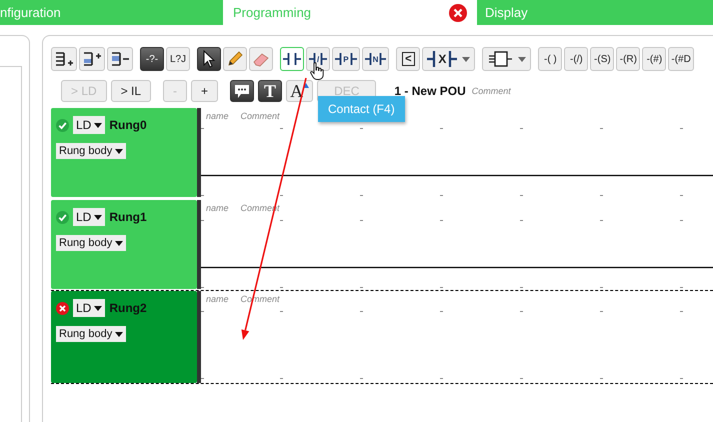 Image resolution: width=713 pixels, height=422 pixels. I want to click on toolbar-button: L?J, so click(178, 59).